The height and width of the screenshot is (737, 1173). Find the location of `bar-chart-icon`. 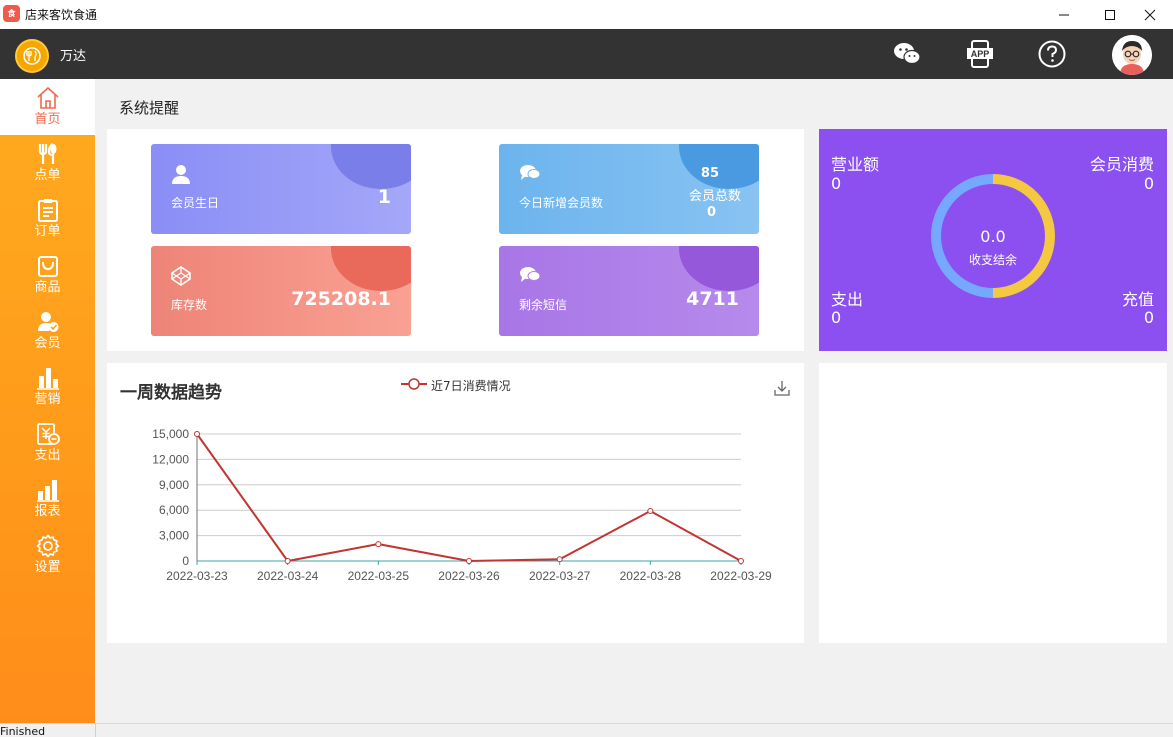

bar-chart-icon is located at coordinates (47, 379).